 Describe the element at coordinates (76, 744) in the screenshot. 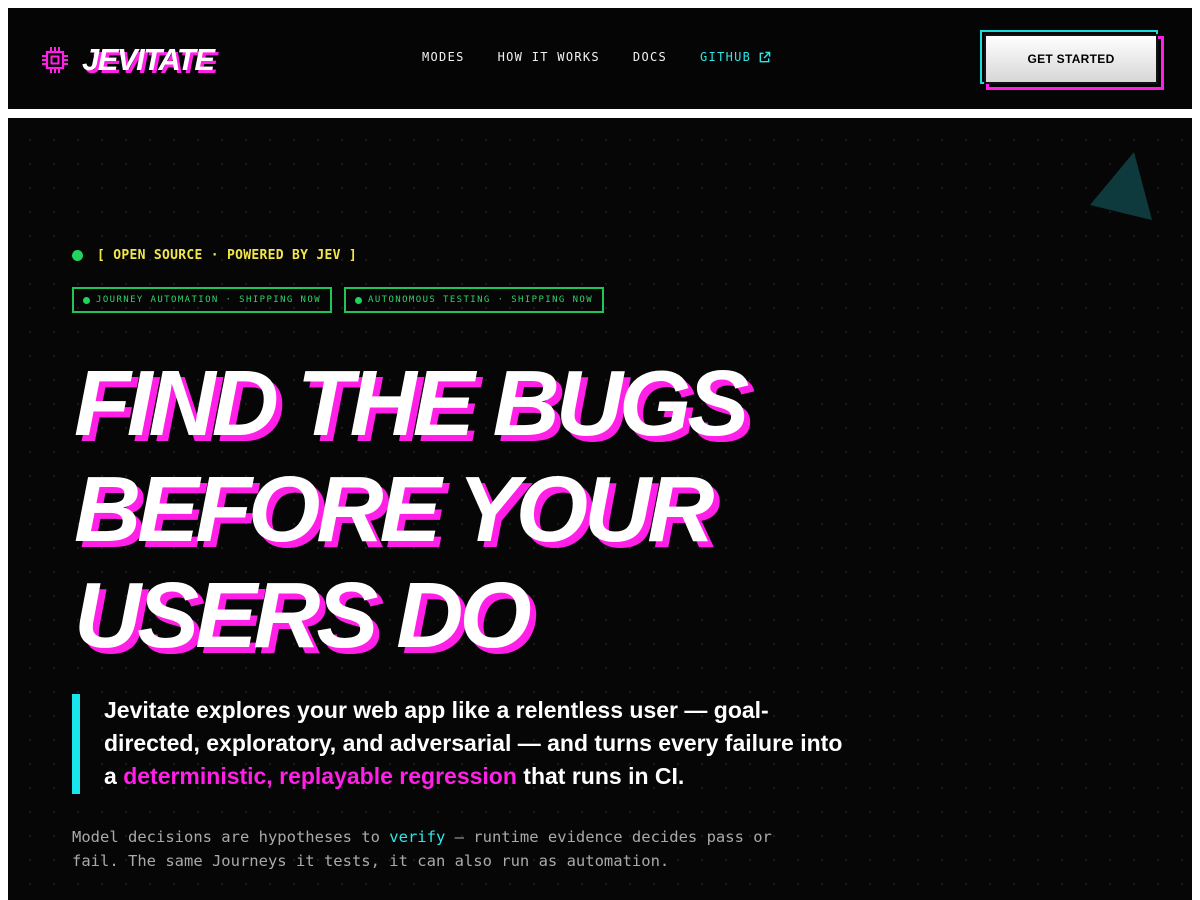

I see `lede-accent-bar` at that location.